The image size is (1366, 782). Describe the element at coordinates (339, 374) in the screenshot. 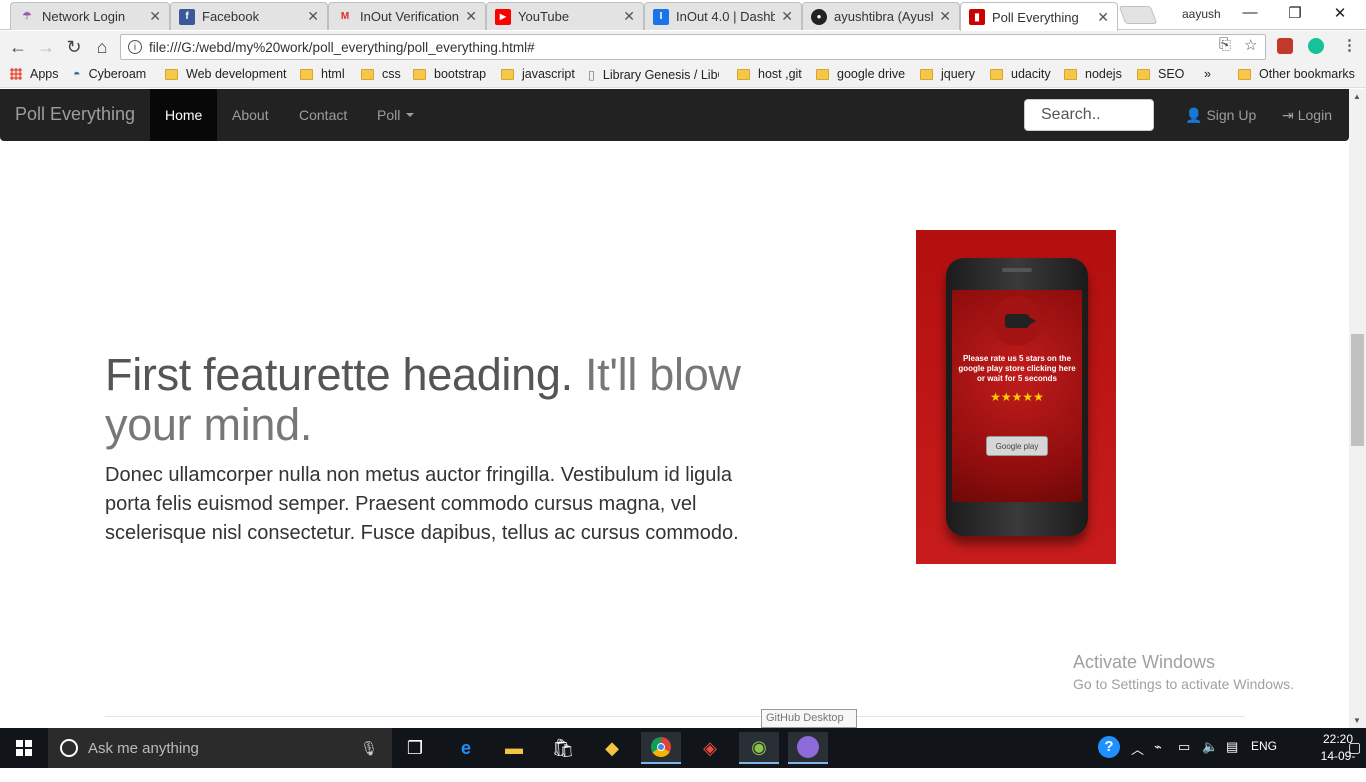

I see `featurette-heading-main: First featurette heading.` at that location.